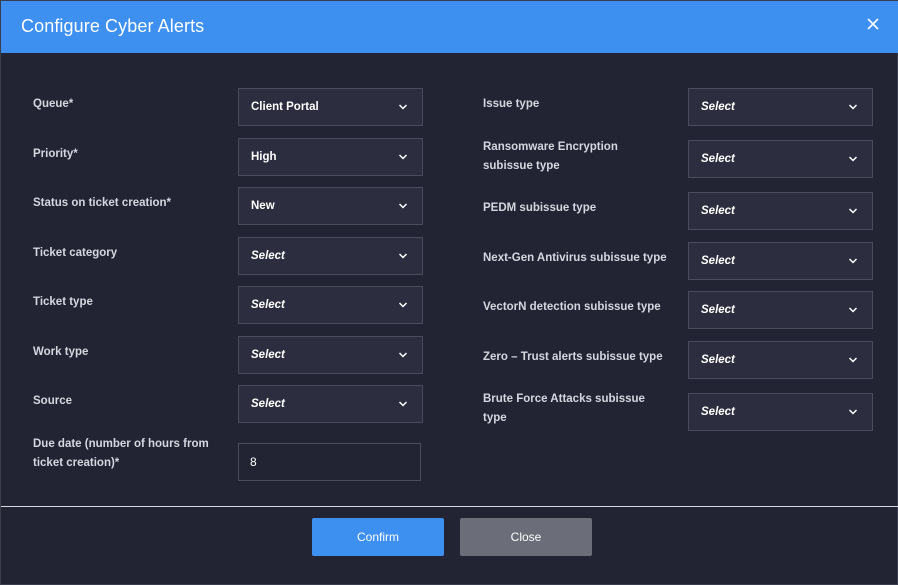  I want to click on zero-trust-subissue-value: Select, so click(718, 360).